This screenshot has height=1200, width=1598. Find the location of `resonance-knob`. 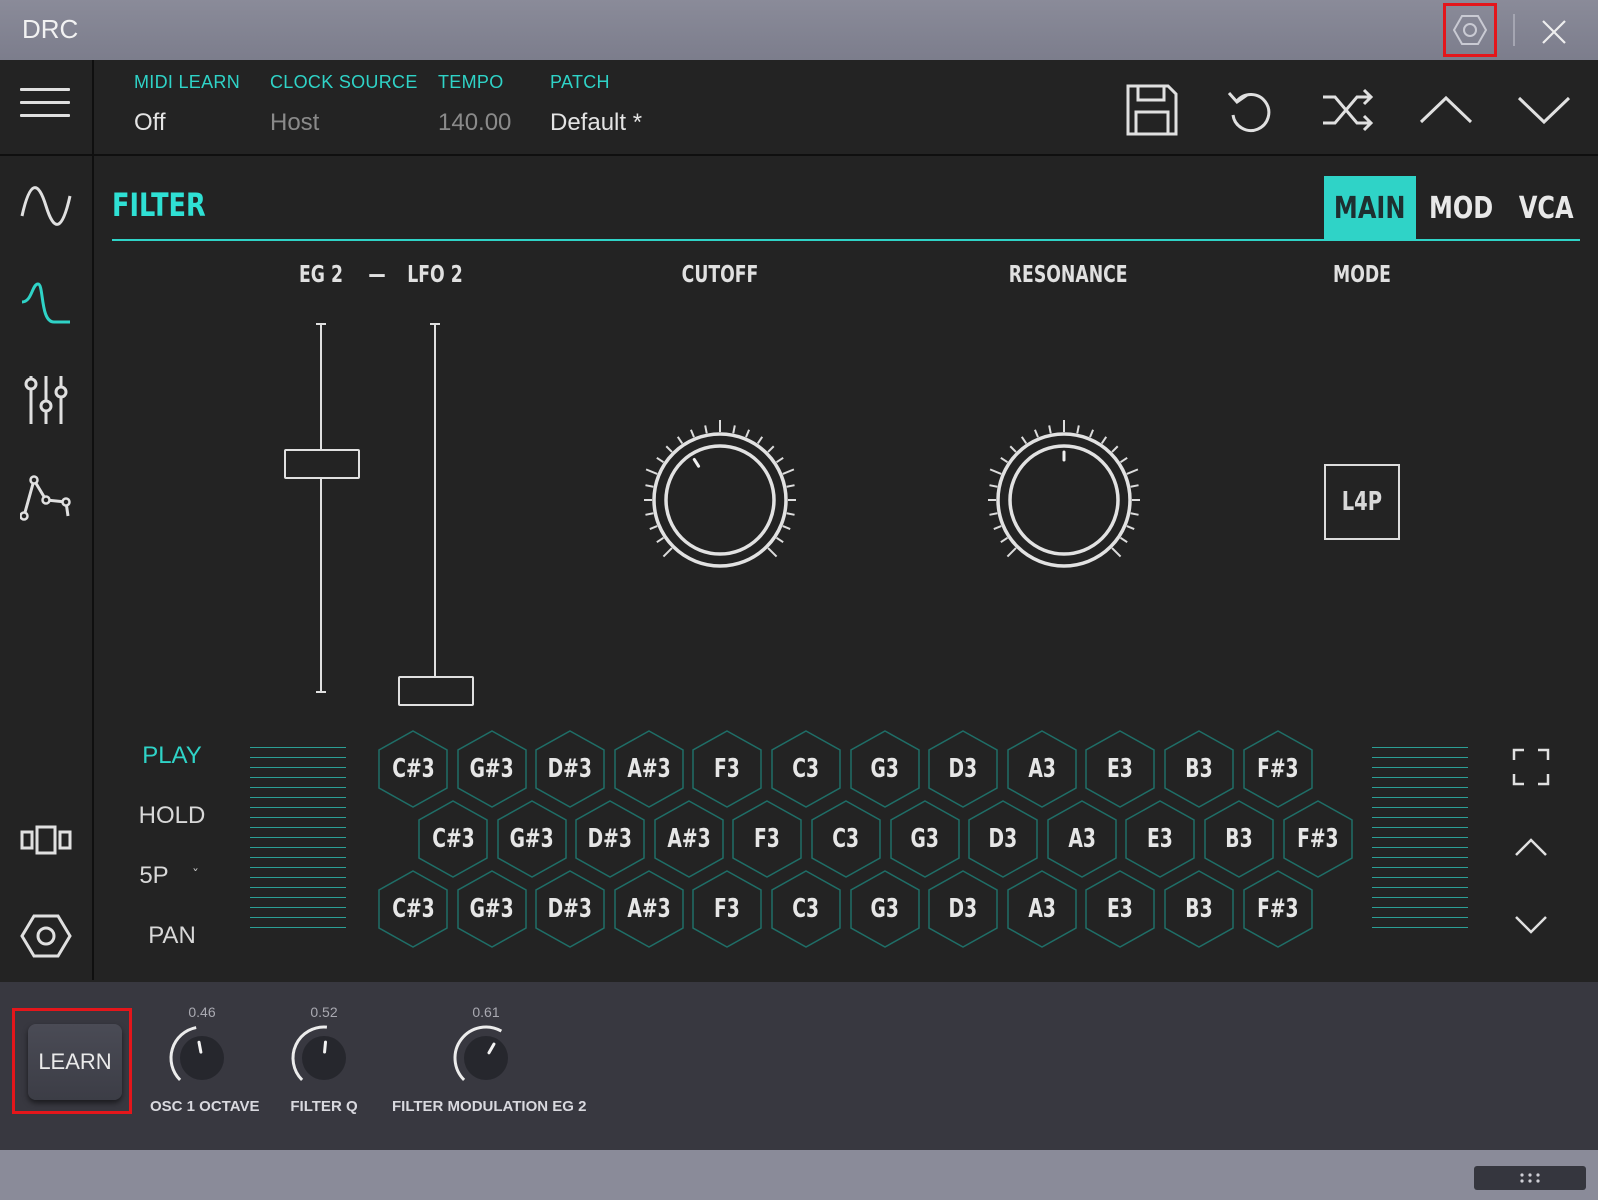

resonance-knob is located at coordinates (1064, 500).